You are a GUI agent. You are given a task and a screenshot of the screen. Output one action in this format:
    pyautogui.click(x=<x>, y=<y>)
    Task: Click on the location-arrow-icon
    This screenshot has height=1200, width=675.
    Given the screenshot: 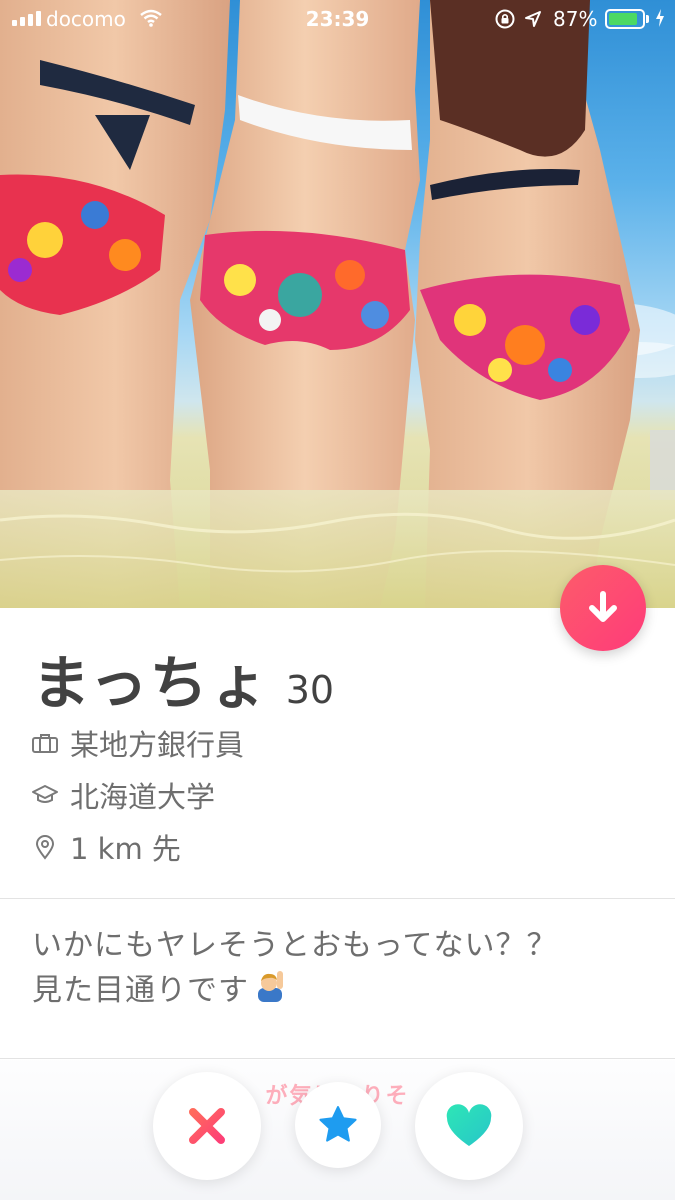 What is the action you would take?
    pyautogui.click(x=533, y=21)
    